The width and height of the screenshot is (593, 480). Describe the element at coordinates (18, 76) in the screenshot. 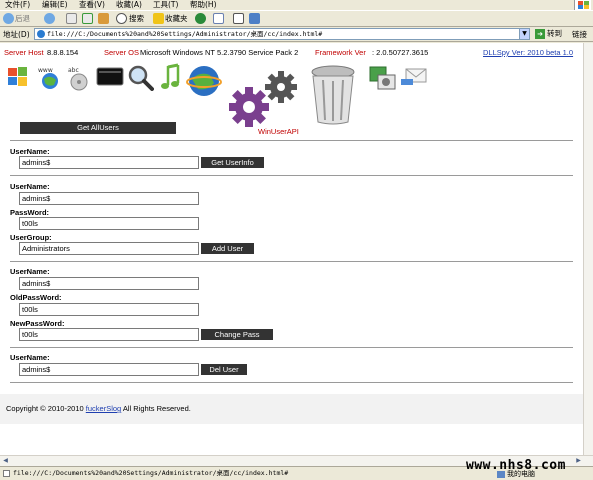

I see `windows-flag-icon` at that location.